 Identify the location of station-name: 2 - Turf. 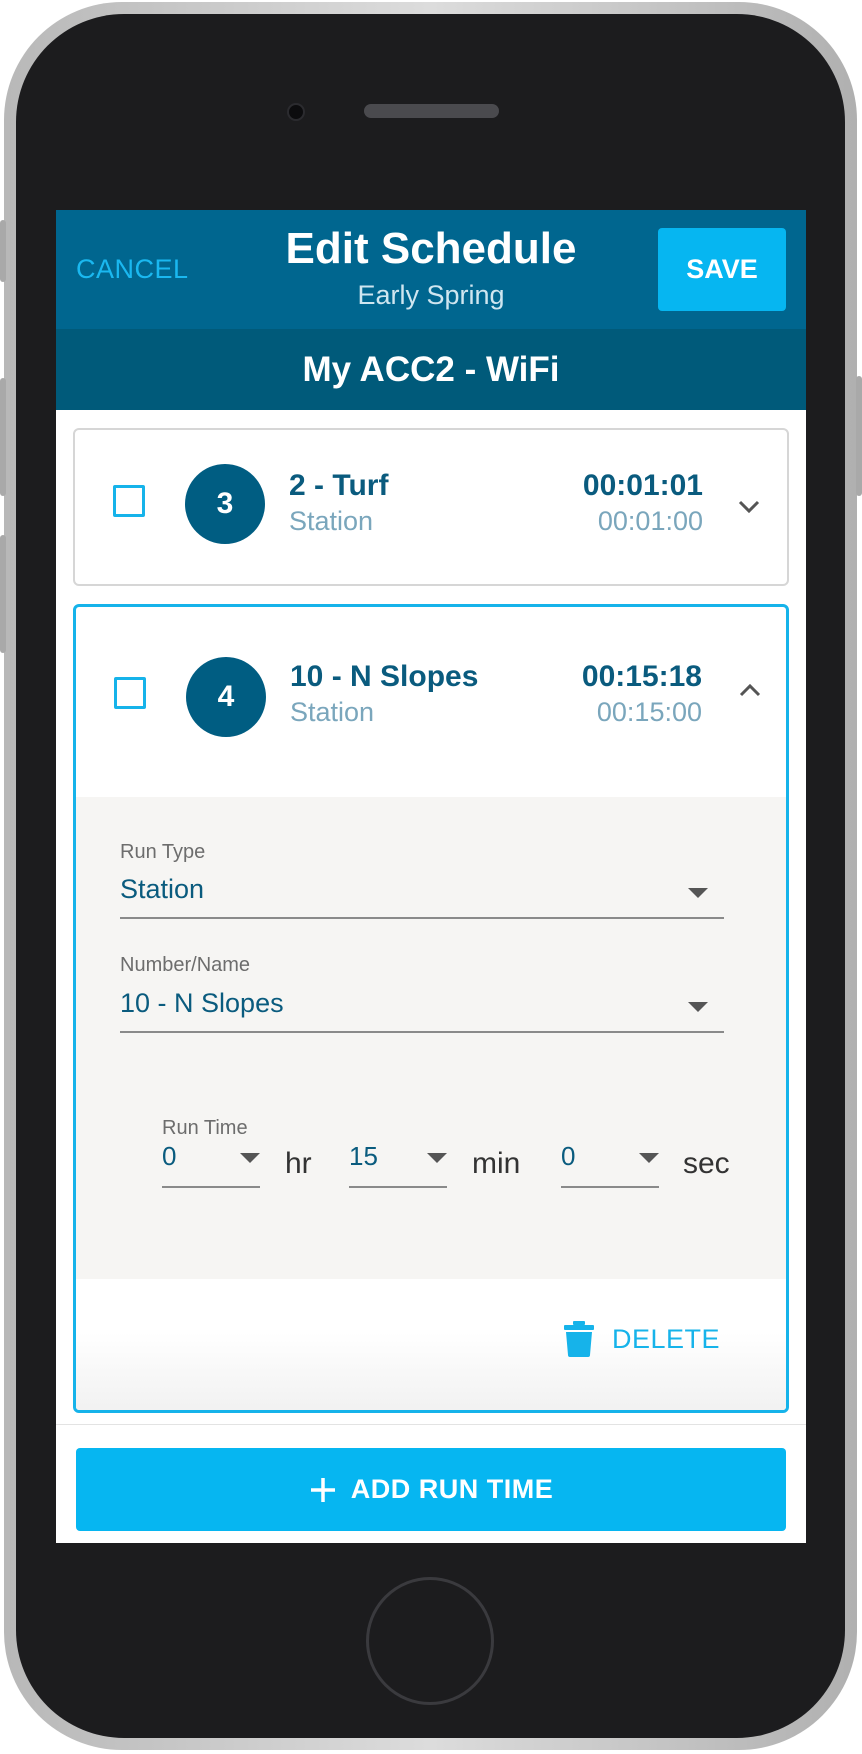
(339, 485).